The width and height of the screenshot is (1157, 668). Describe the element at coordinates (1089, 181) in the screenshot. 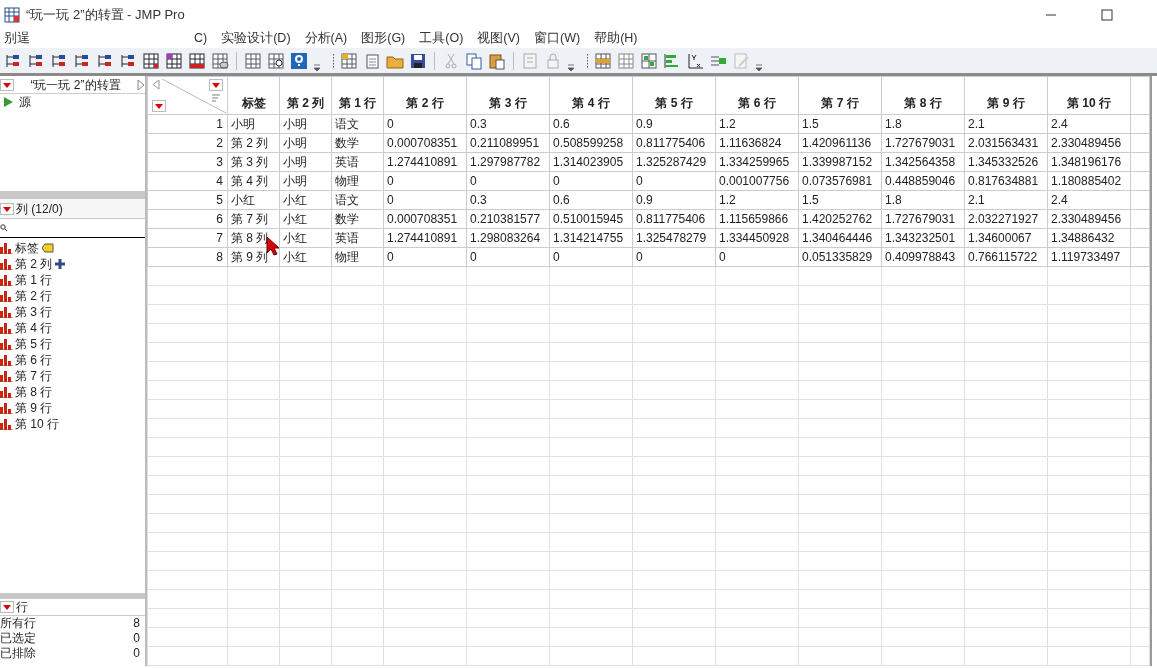

I see `table-cell: 1.180885402` at that location.